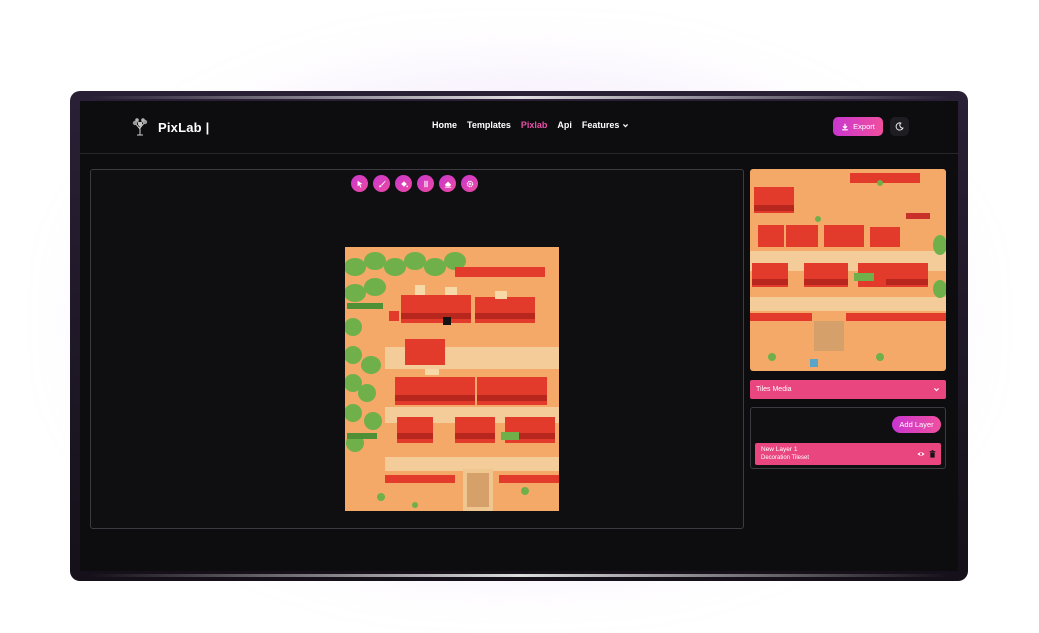  What do you see at coordinates (916, 424) in the screenshot?
I see `add-layer-button: Add Layer` at bounding box center [916, 424].